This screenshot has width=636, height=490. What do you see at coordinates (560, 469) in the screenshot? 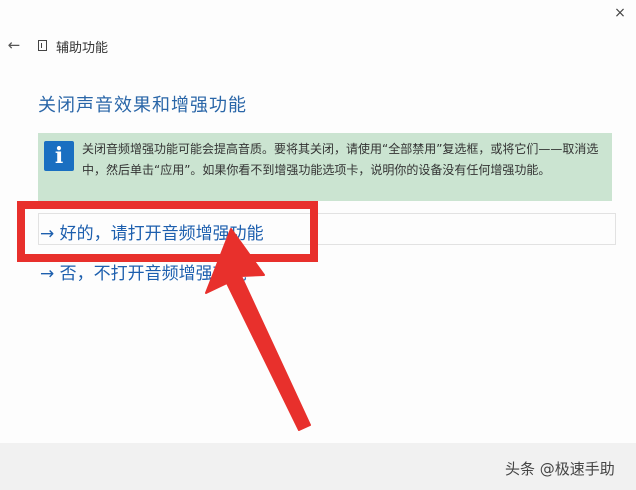
I see `watermark-text: 头条 @极速手助` at bounding box center [560, 469].